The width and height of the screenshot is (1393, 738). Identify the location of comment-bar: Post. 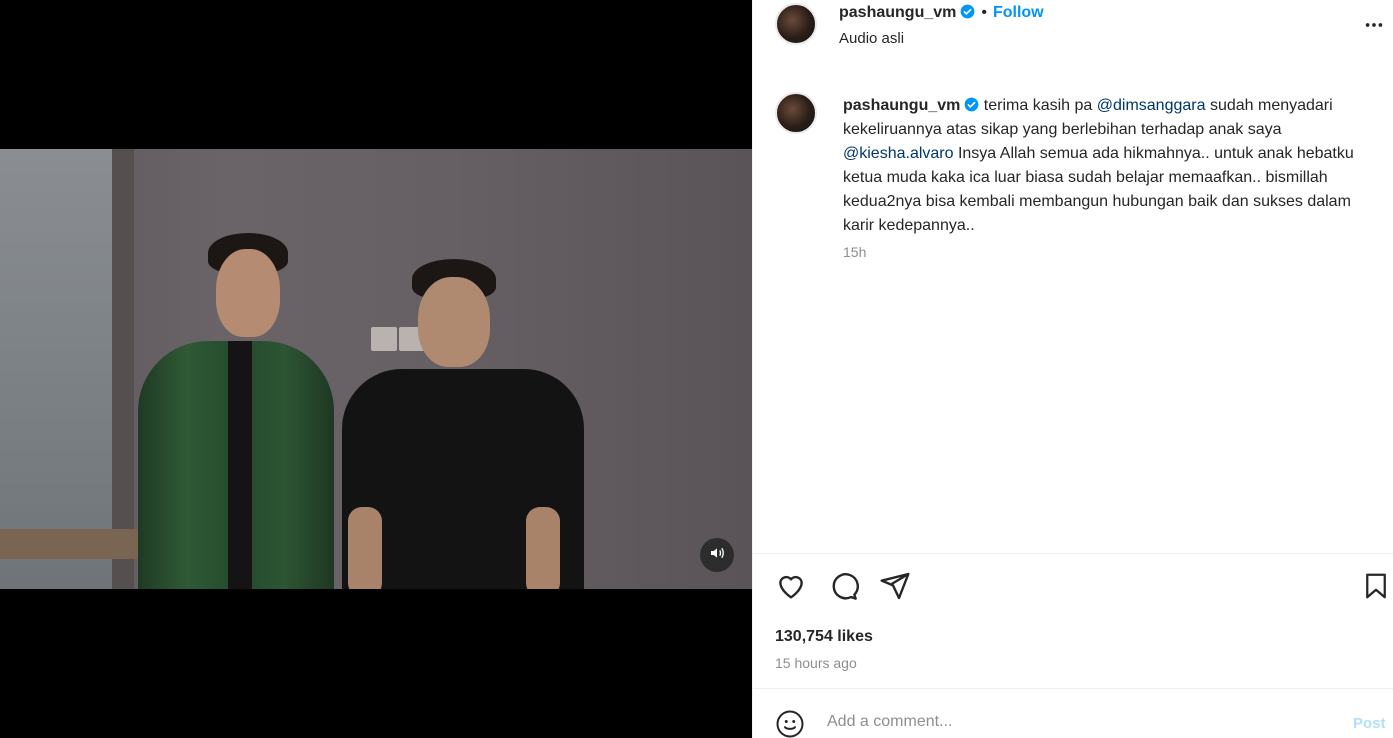
(1073, 713).